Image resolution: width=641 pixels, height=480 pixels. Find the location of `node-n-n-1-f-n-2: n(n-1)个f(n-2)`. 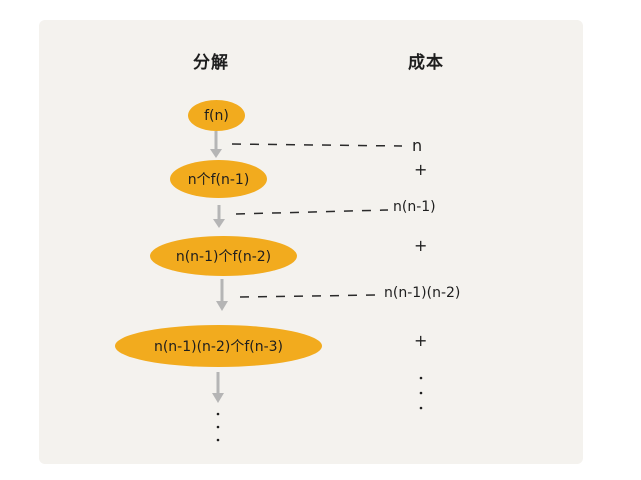

node-n-n-1-f-n-2: n(n-1)个f(n-2) is located at coordinates (223, 256).